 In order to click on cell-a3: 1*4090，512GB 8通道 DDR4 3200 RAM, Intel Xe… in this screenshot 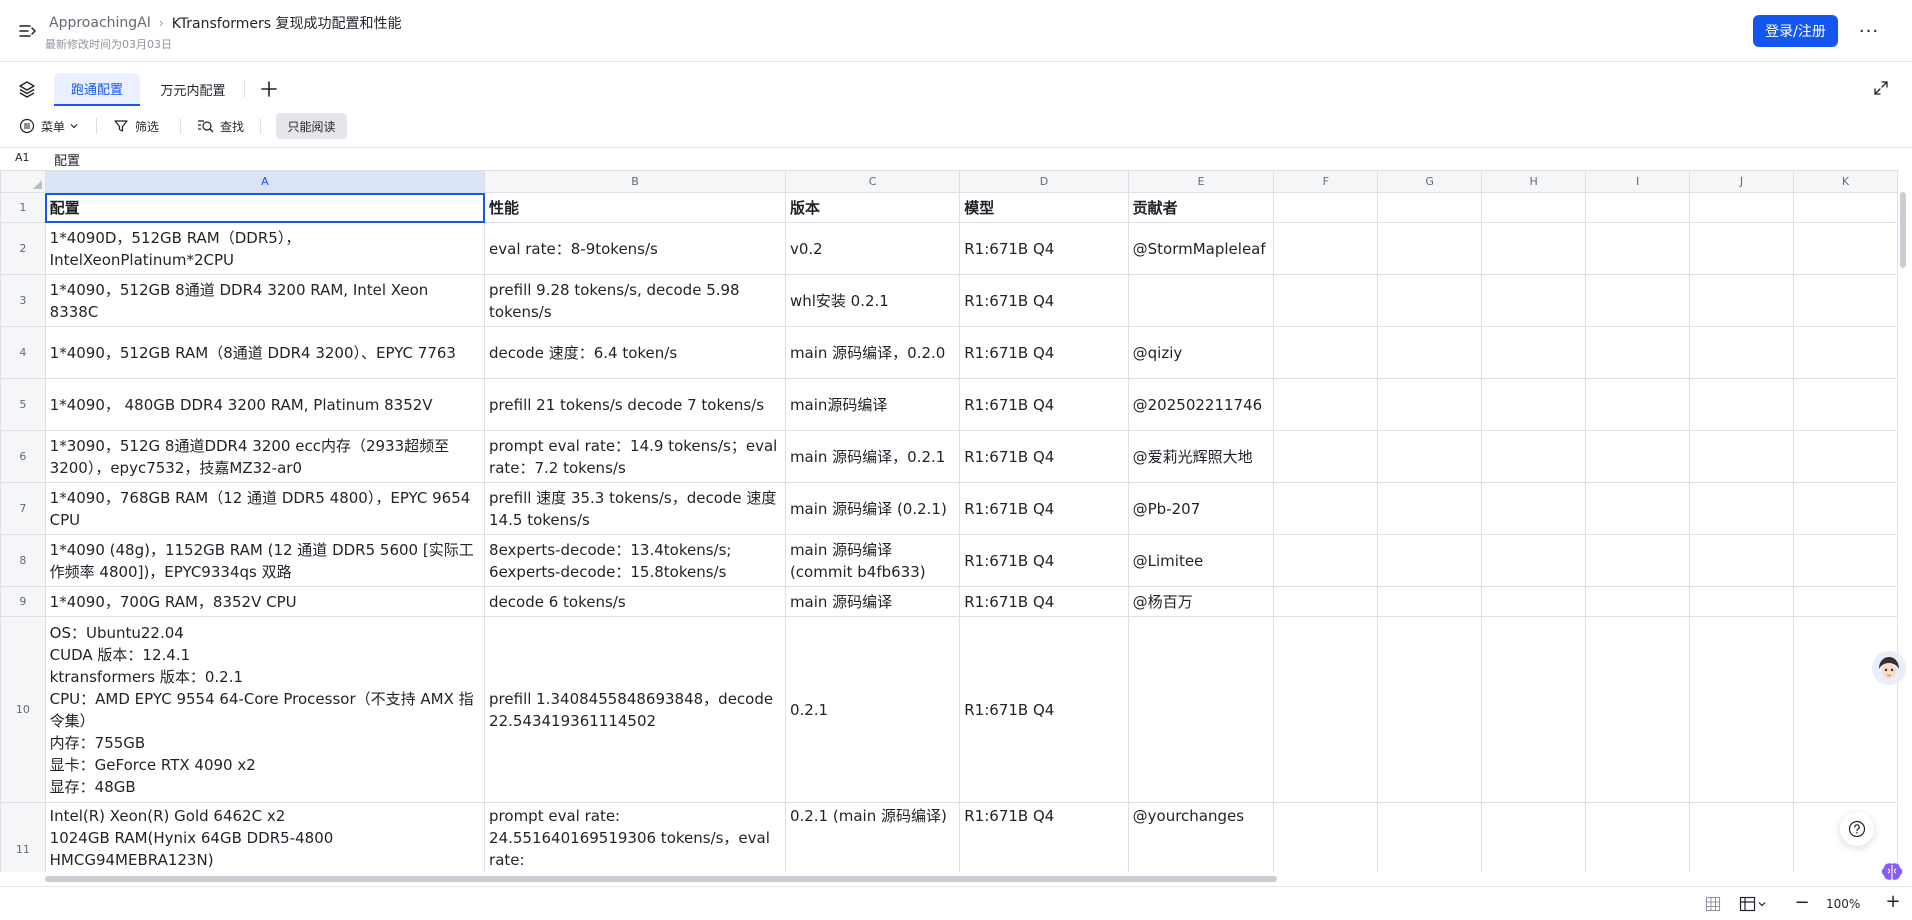, I will do `click(265, 300)`.